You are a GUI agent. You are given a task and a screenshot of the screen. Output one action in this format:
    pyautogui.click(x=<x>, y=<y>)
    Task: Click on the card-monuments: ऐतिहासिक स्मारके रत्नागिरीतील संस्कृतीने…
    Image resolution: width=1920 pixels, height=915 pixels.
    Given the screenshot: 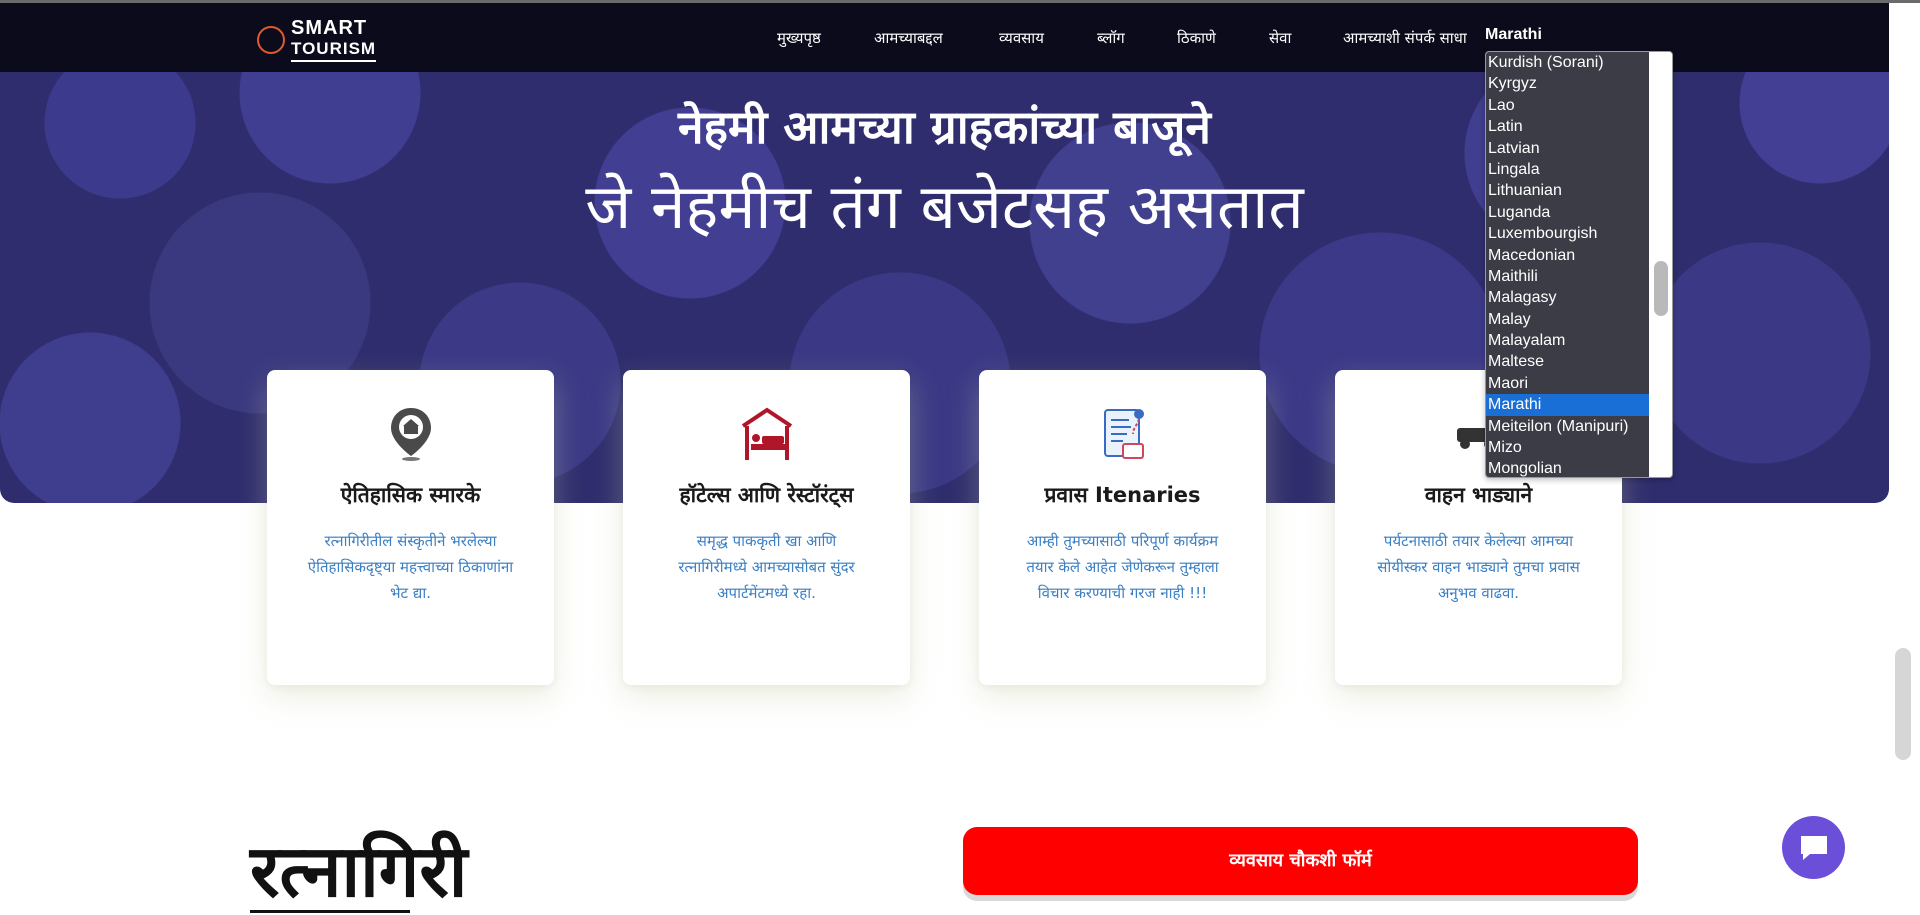 What is the action you would take?
    pyautogui.click(x=410, y=527)
    